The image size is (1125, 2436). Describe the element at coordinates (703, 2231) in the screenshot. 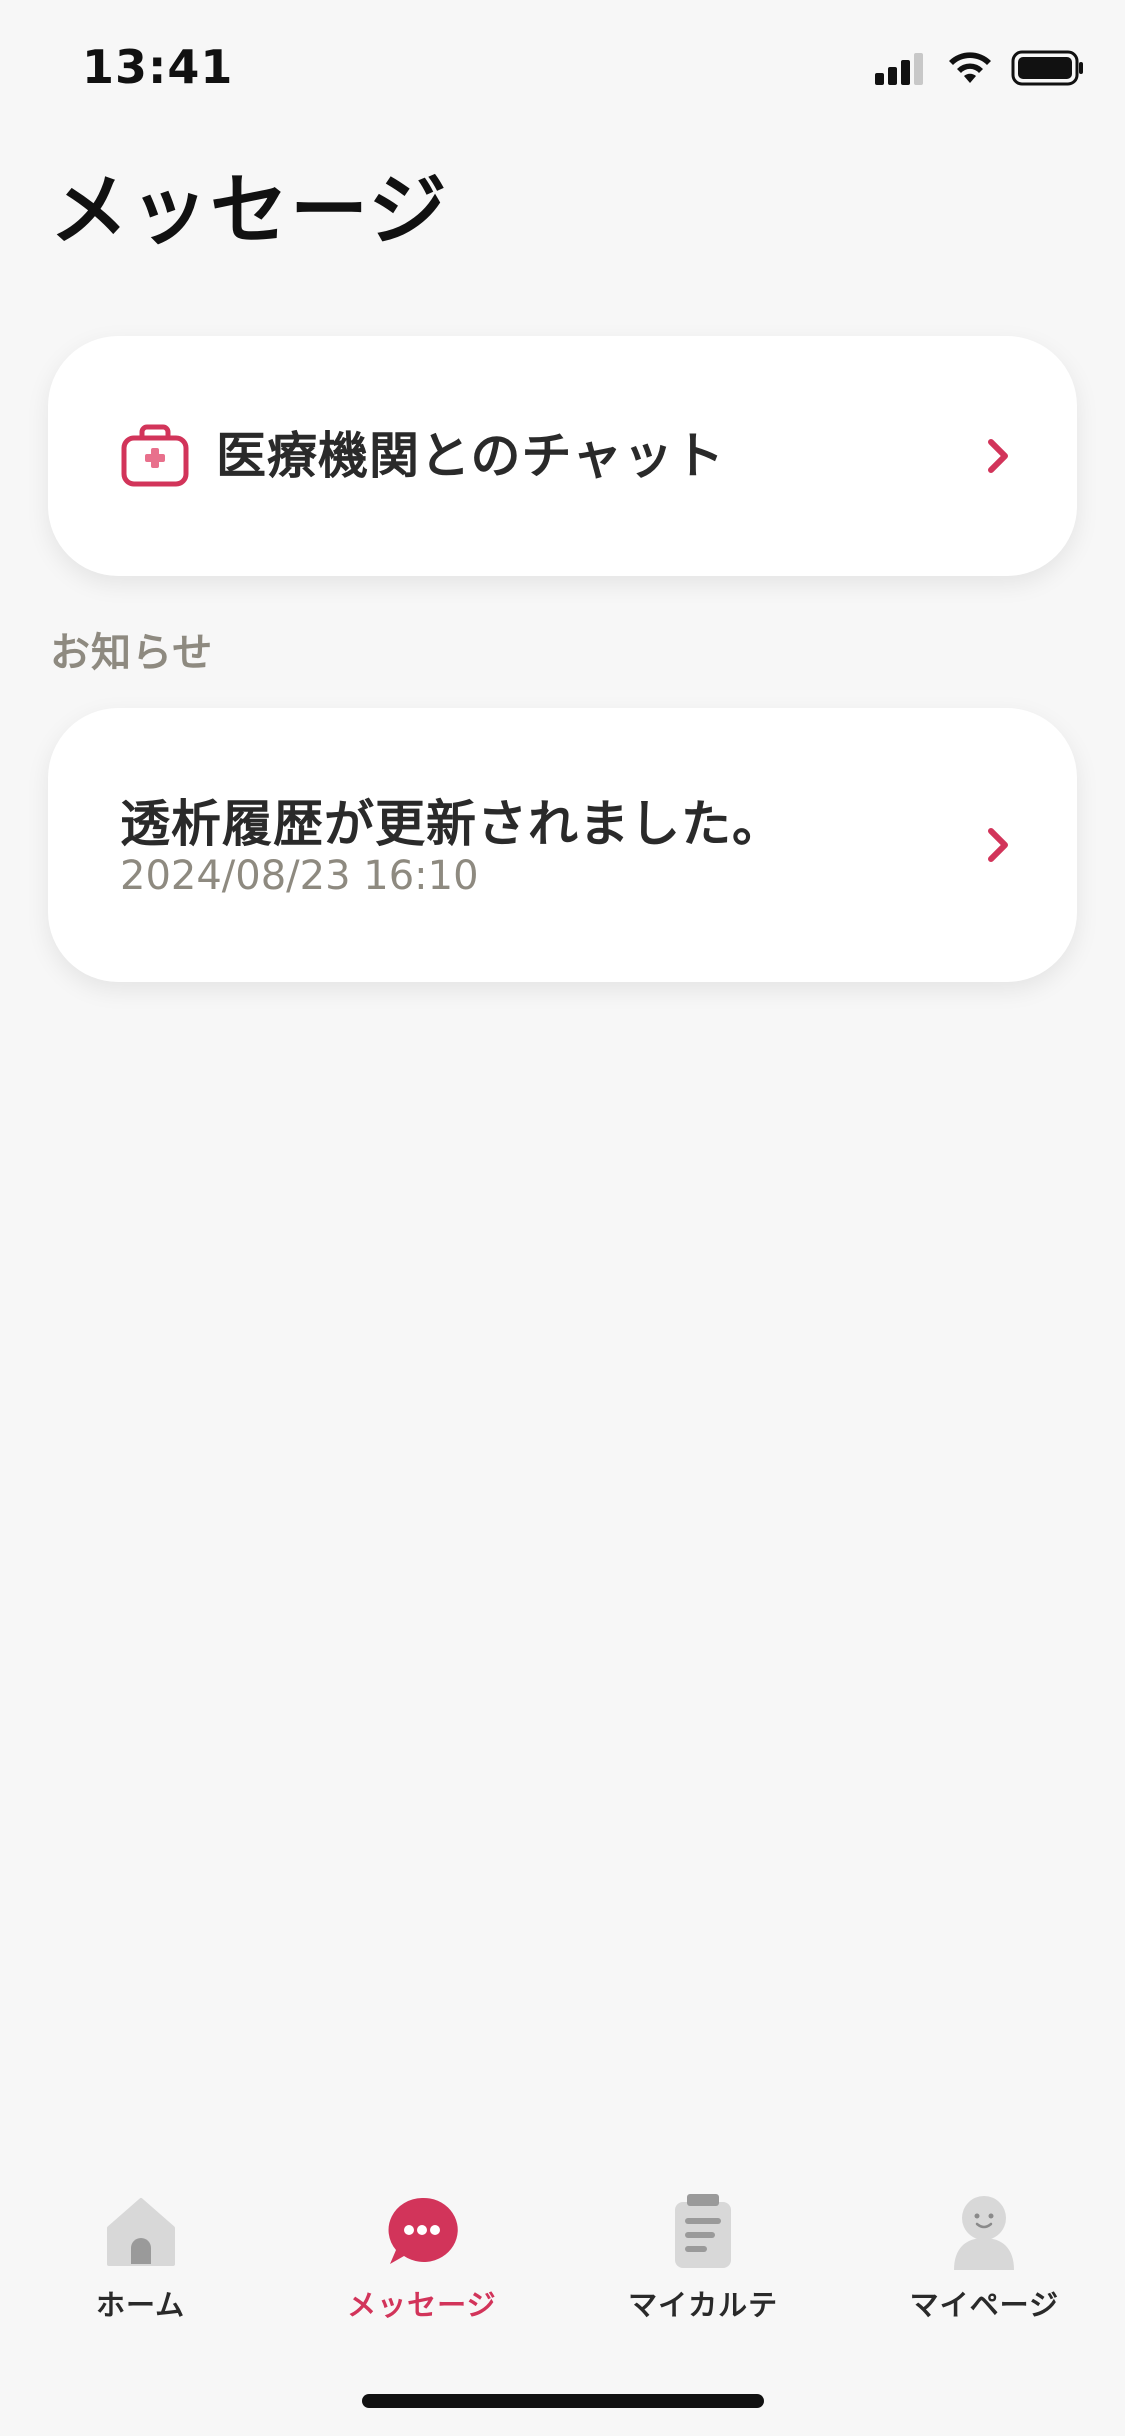

I see `clipboard-icon` at that location.